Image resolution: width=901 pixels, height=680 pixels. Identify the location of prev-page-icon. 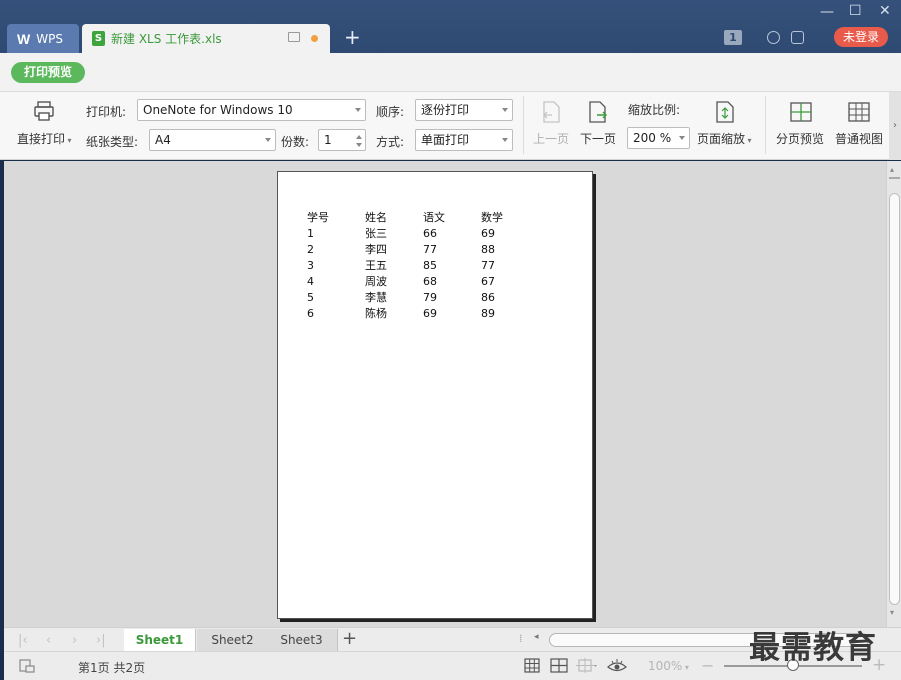
(551, 112).